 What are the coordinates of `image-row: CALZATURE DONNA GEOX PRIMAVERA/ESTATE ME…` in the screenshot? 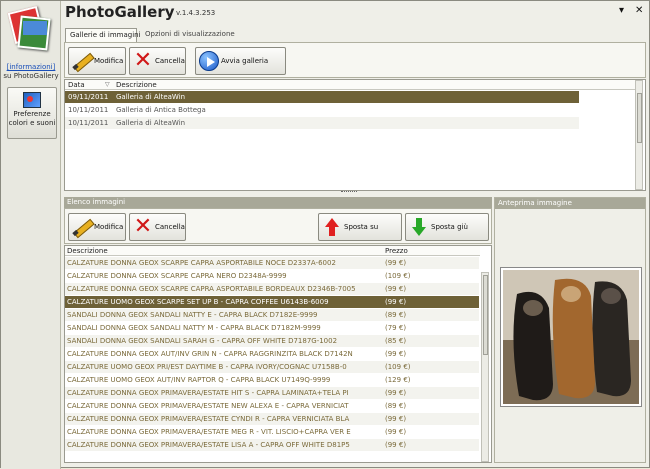 It's located at (272, 432).